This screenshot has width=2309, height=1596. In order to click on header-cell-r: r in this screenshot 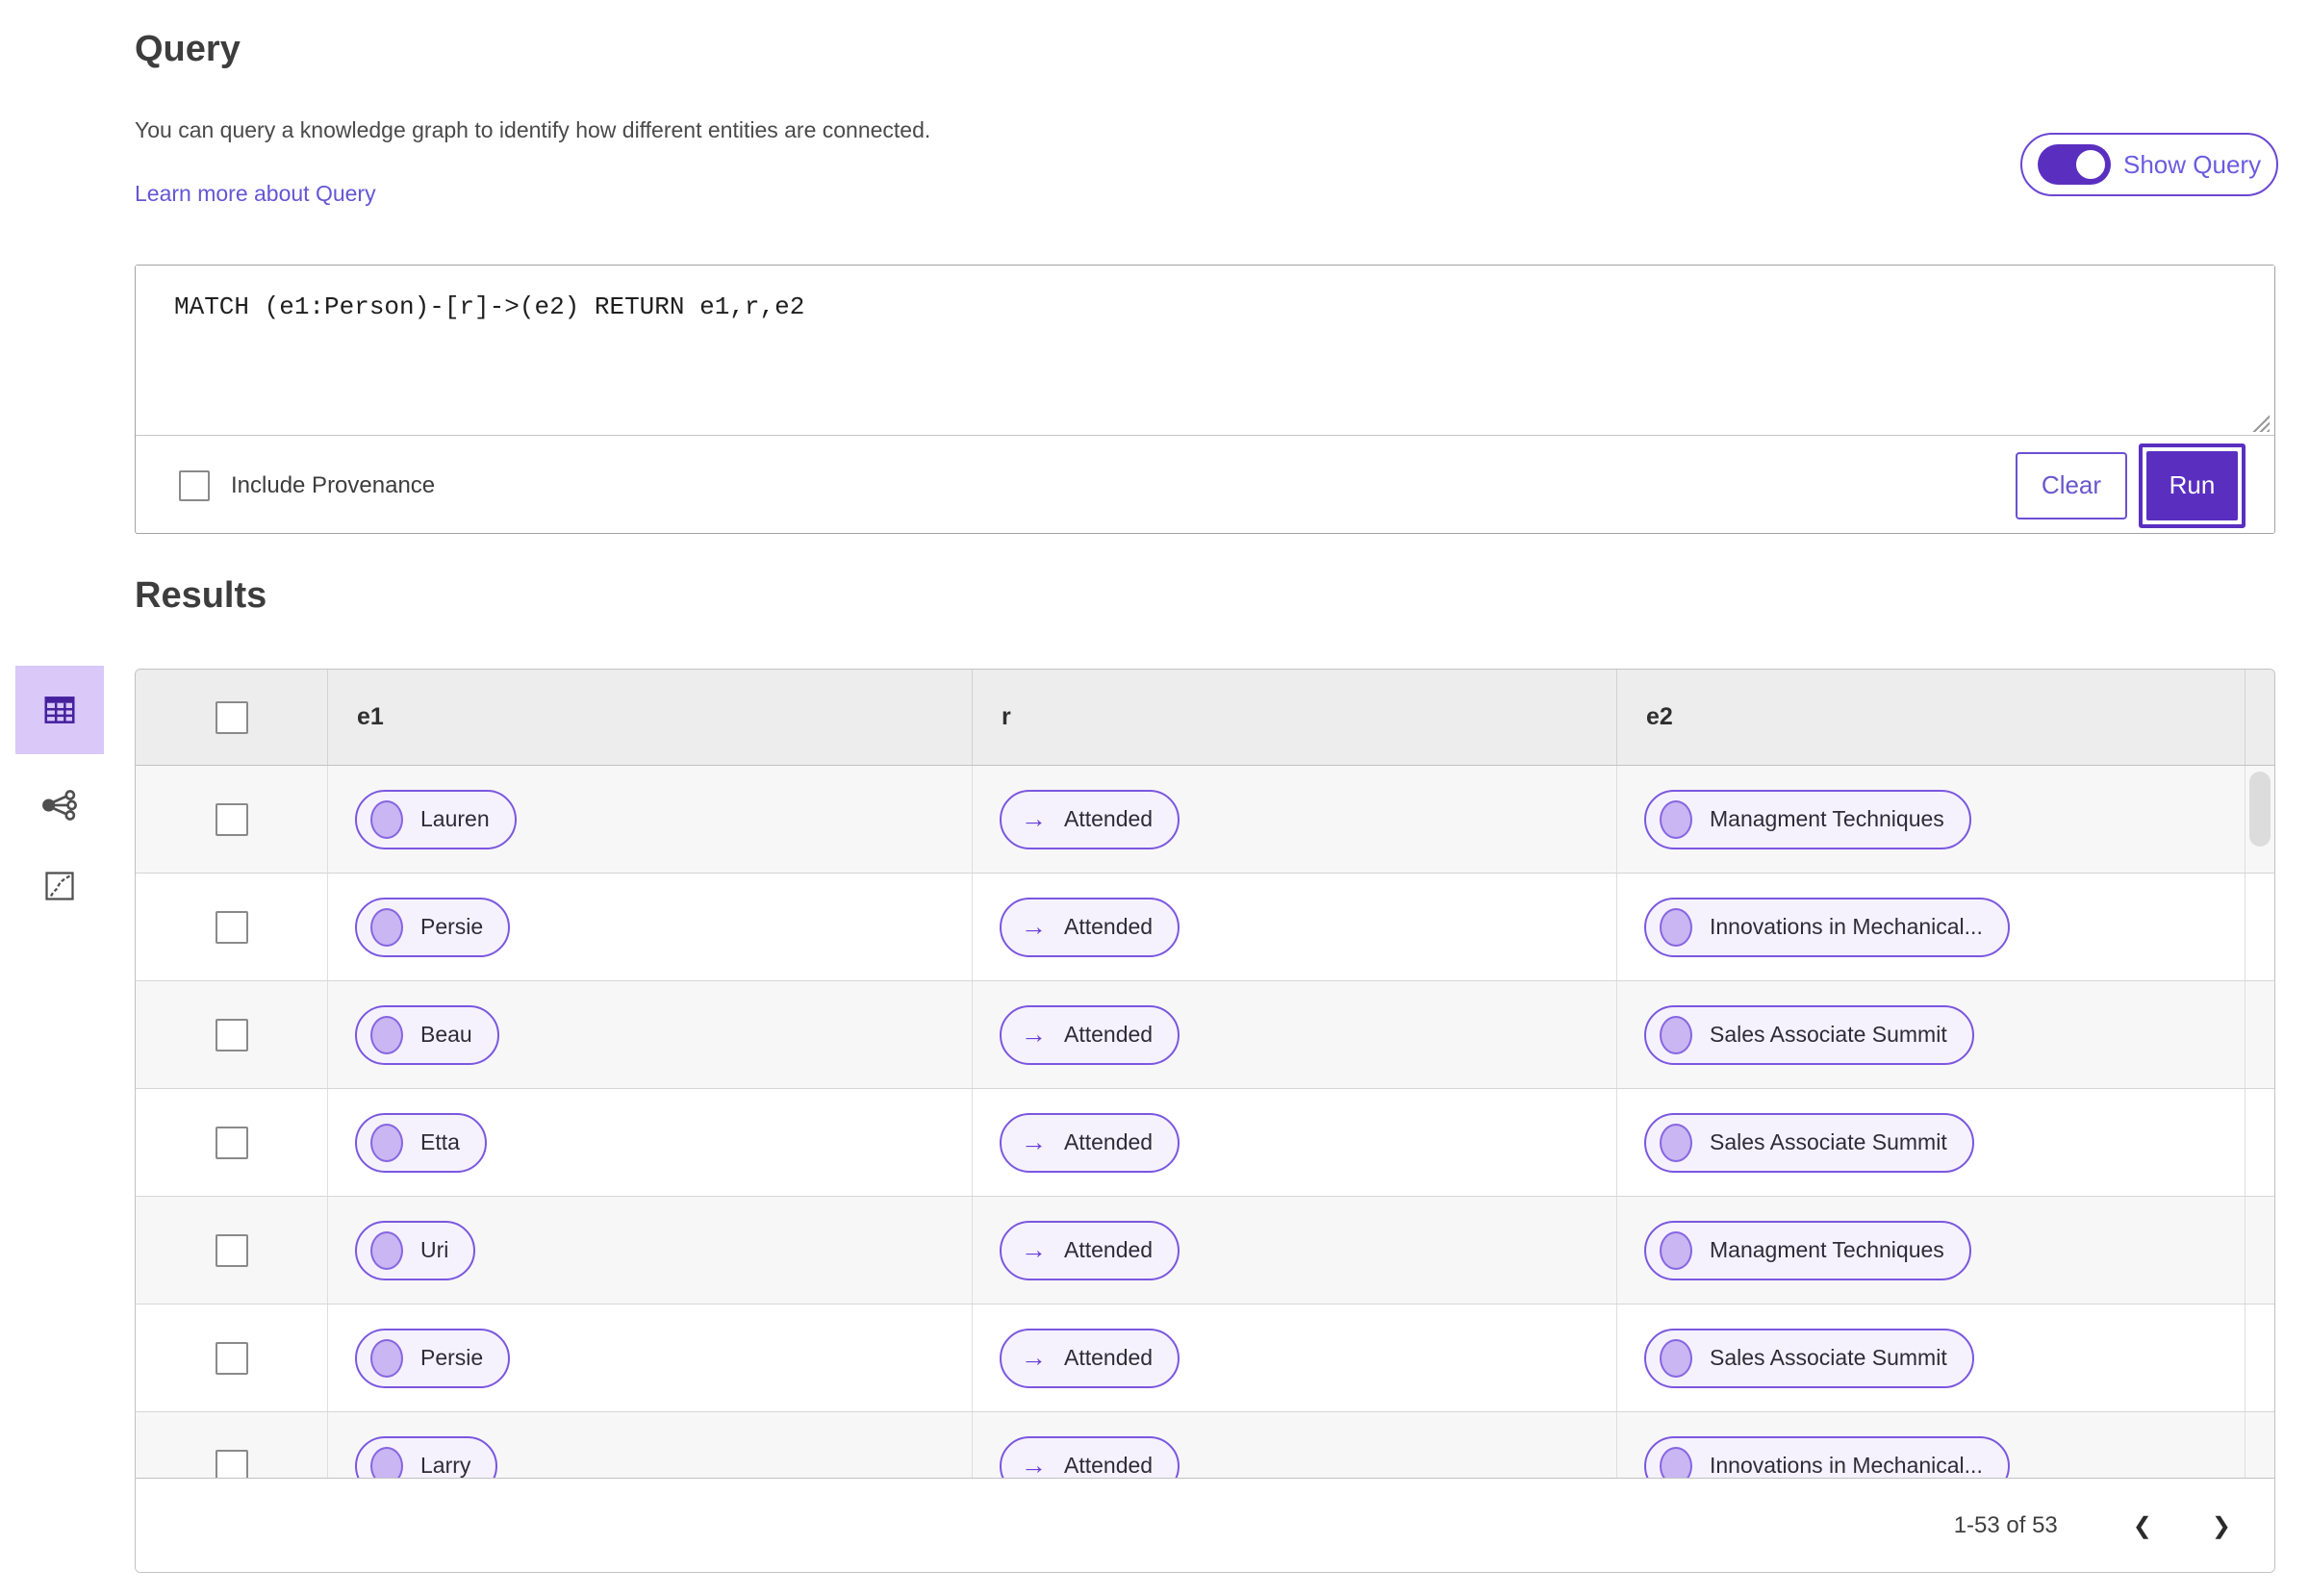, I will do `click(1295, 717)`.